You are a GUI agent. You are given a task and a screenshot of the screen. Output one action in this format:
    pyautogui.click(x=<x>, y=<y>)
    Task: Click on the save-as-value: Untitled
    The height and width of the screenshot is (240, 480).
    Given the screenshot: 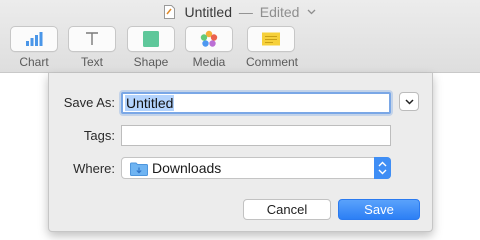 What is the action you would take?
    pyautogui.click(x=150, y=103)
    